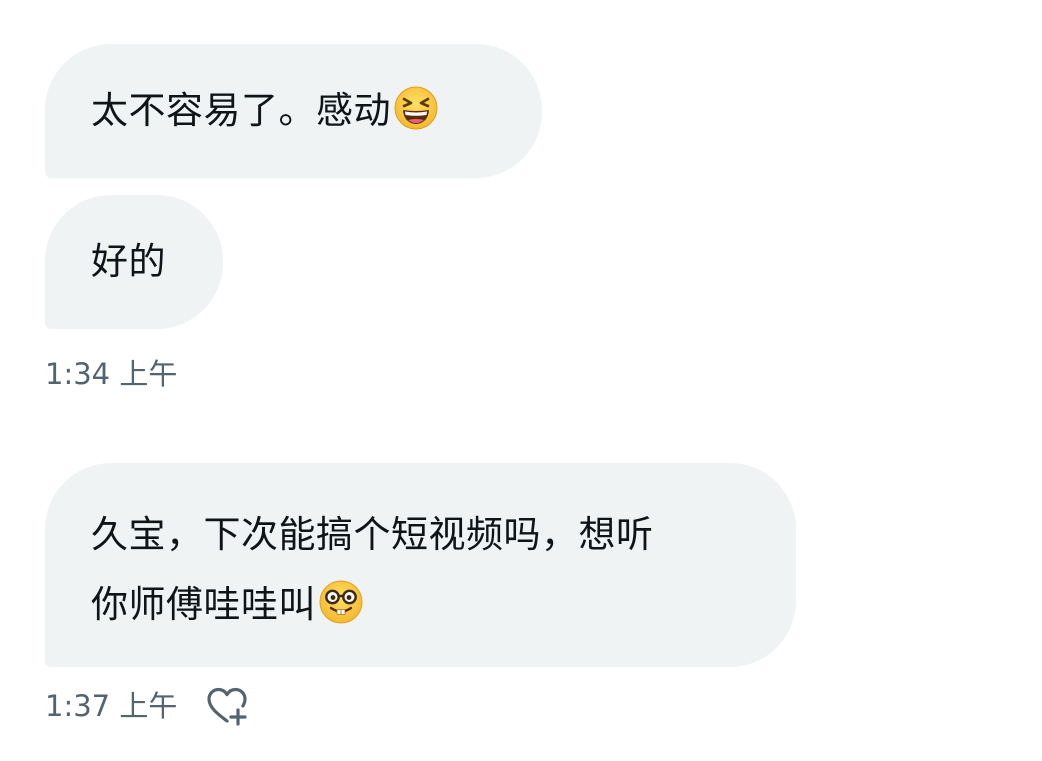 The height and width of the screenshot is (761, 1042). I want to click on timestamp-text: 1:34 上午, so click(111, 374).